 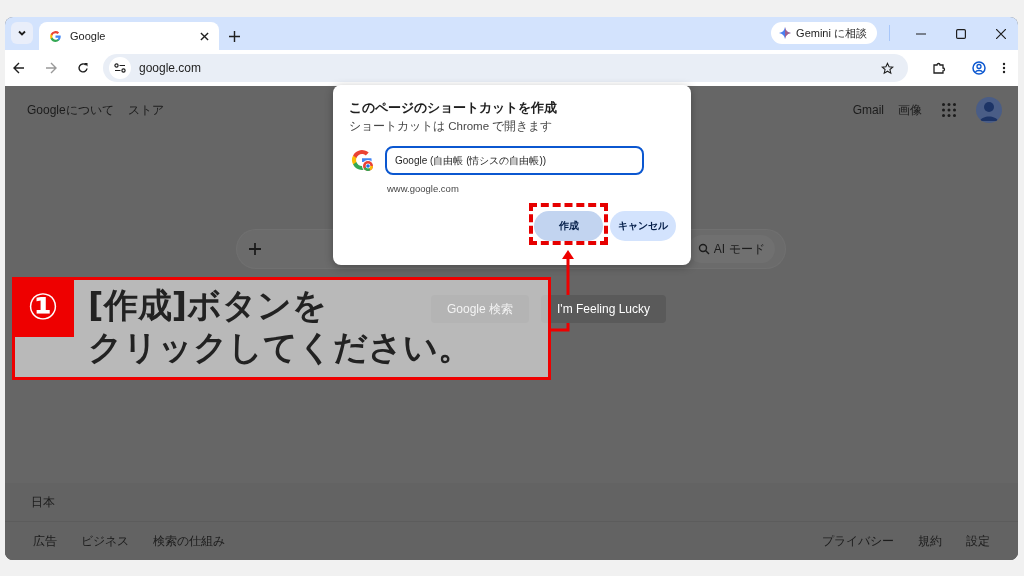 What do you see at coordinates (785, 33) in the screenshot?
I see `sparkle-icon` at bounding box center [785, 33].